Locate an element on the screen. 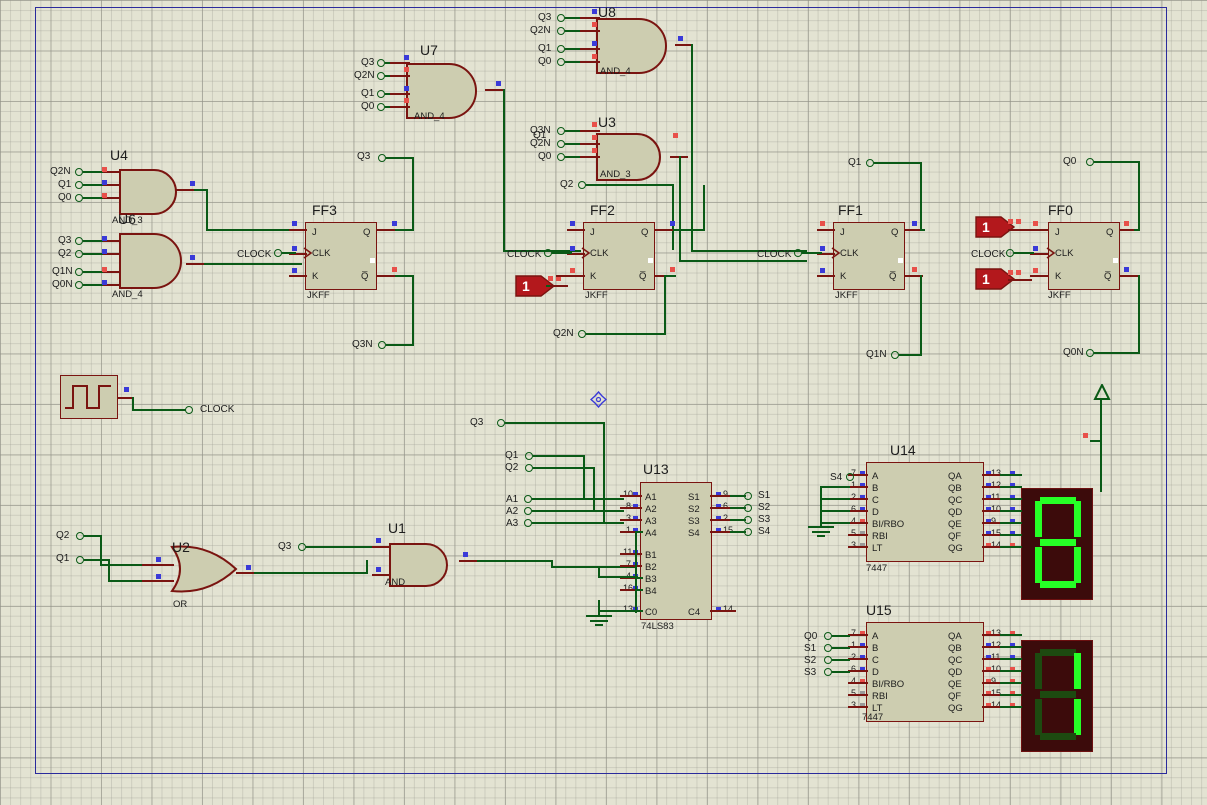 The height and width of the screenshot is (805, 1207). terminal-u13-a3-in is located at coordinates (528, 523).